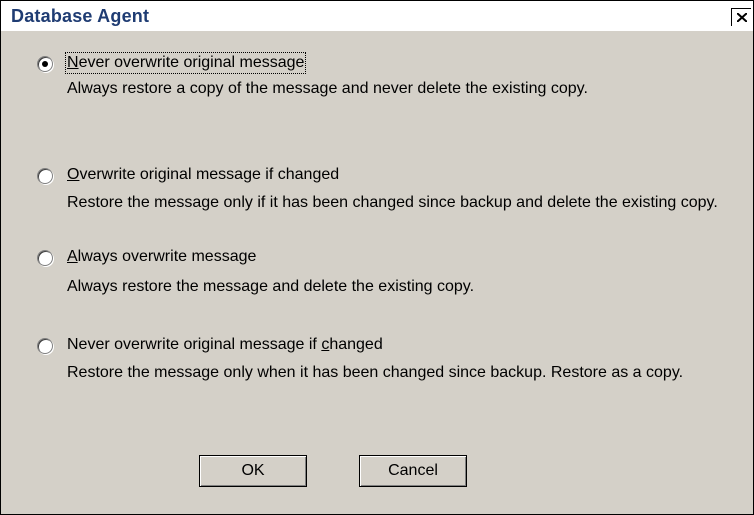  I want to click on radio-never-overwrite-if-changed, so click(45, 346).